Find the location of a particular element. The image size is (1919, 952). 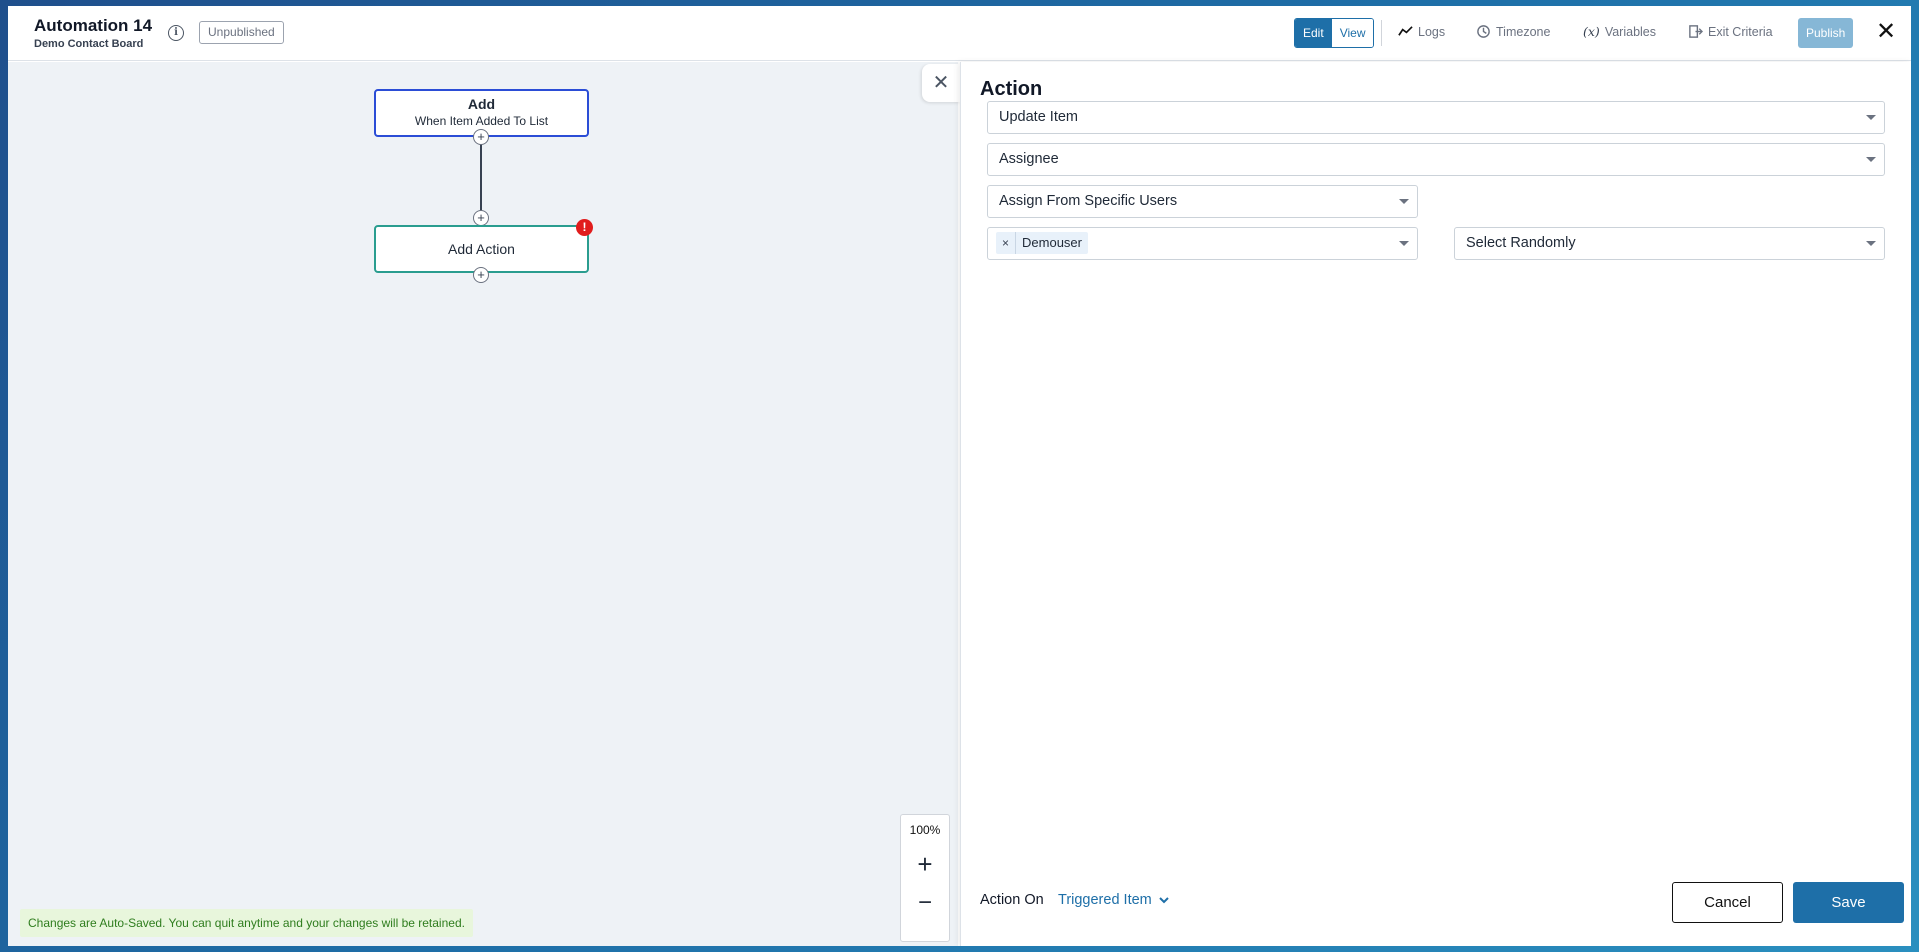

action-node: Add Action is located at coordinates (481, 249).